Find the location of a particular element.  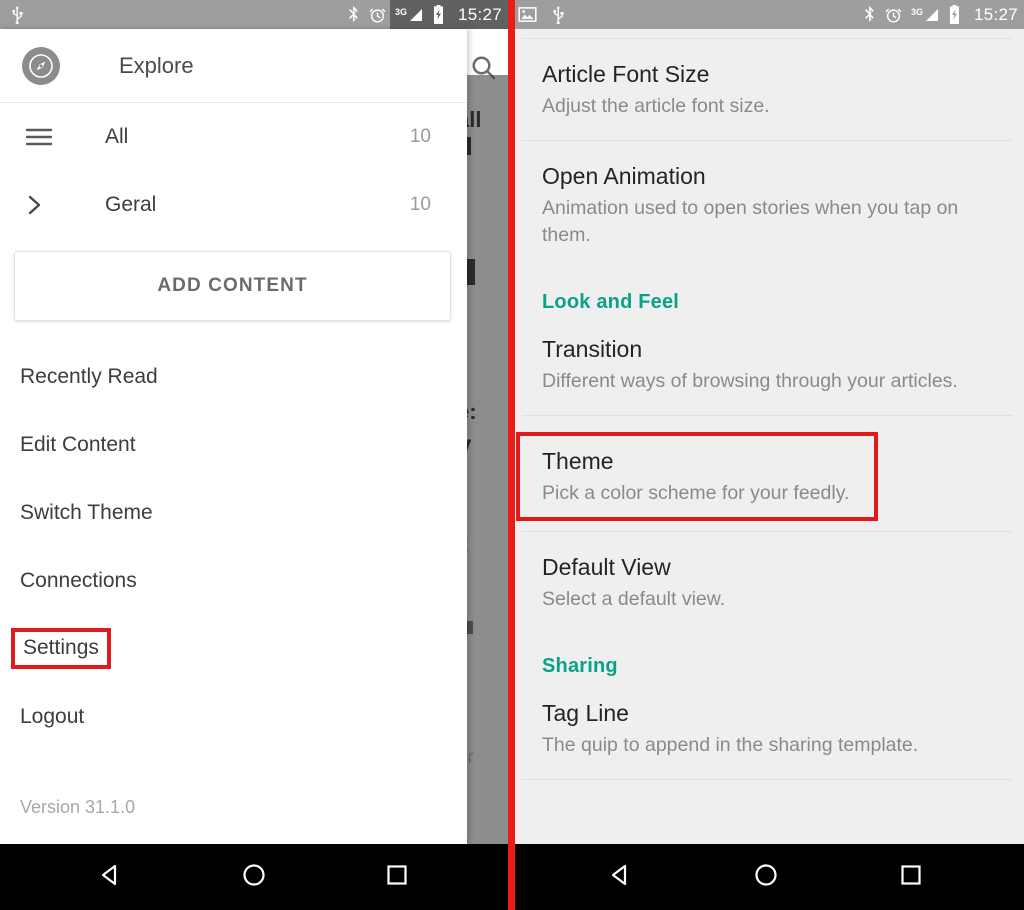

setting-subtitle: Pick a color scheme for your feedly. is located at coordinates (696, 493).